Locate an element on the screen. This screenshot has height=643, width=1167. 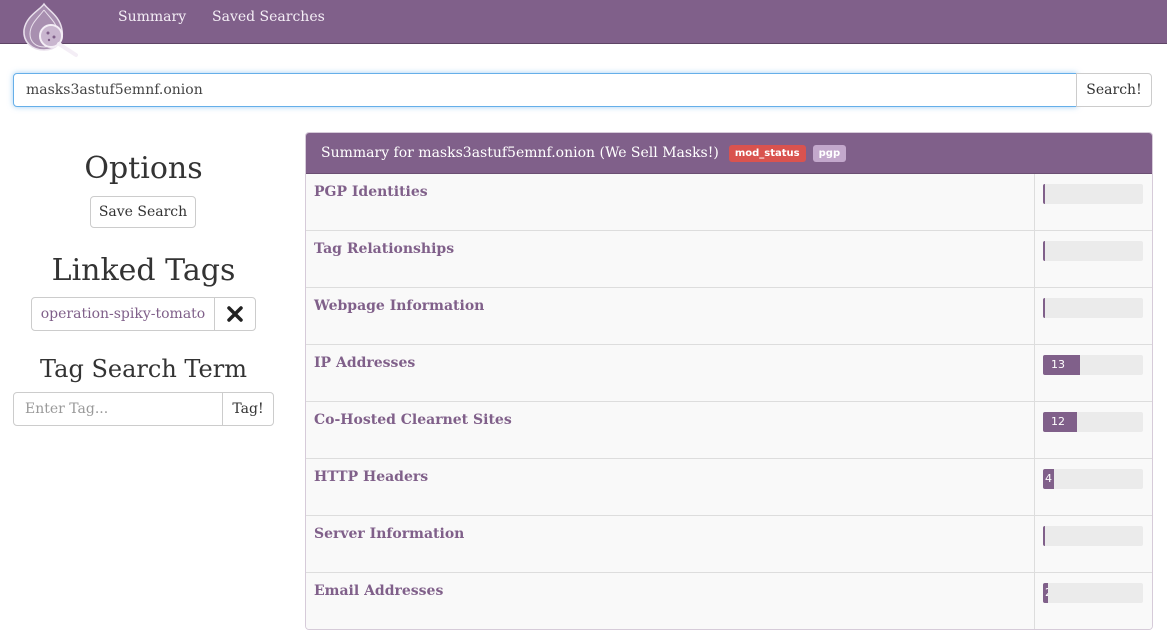
summary-row-label: Webpage Information is located at coordinates (399, 306).